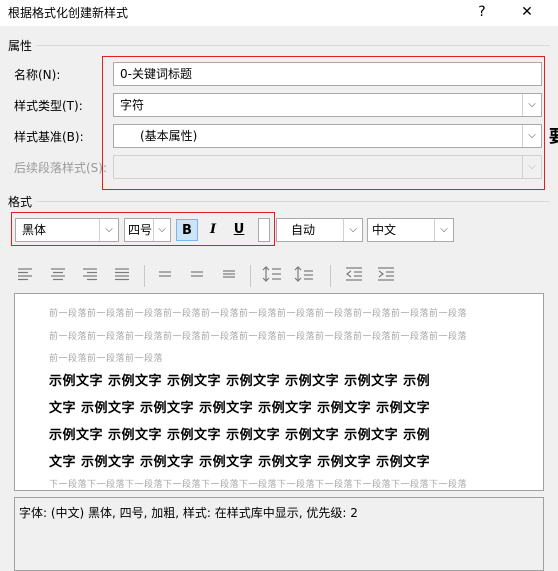  Describe the element at coordinates (20, 46) in the screenshot. I see `properties-section-label: 属性` at that location.